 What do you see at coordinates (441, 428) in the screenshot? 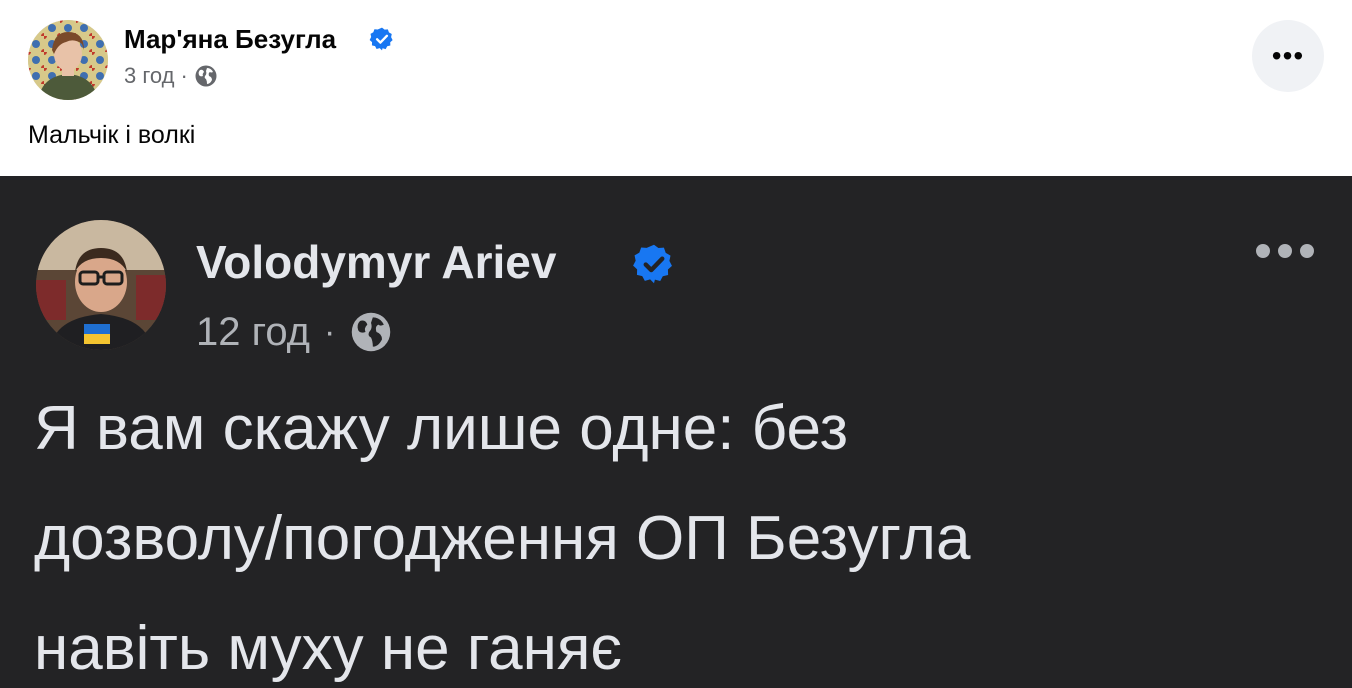
I see `embedded-text-line: Я вам скажу лише одне: без` at bounding box center [441, 428].